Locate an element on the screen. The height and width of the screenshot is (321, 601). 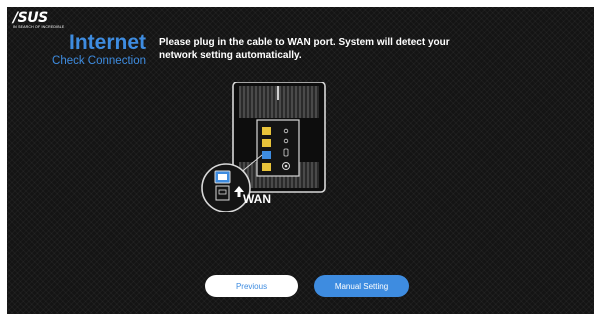
previous-button: Previous is located at coordinates (251, 286).